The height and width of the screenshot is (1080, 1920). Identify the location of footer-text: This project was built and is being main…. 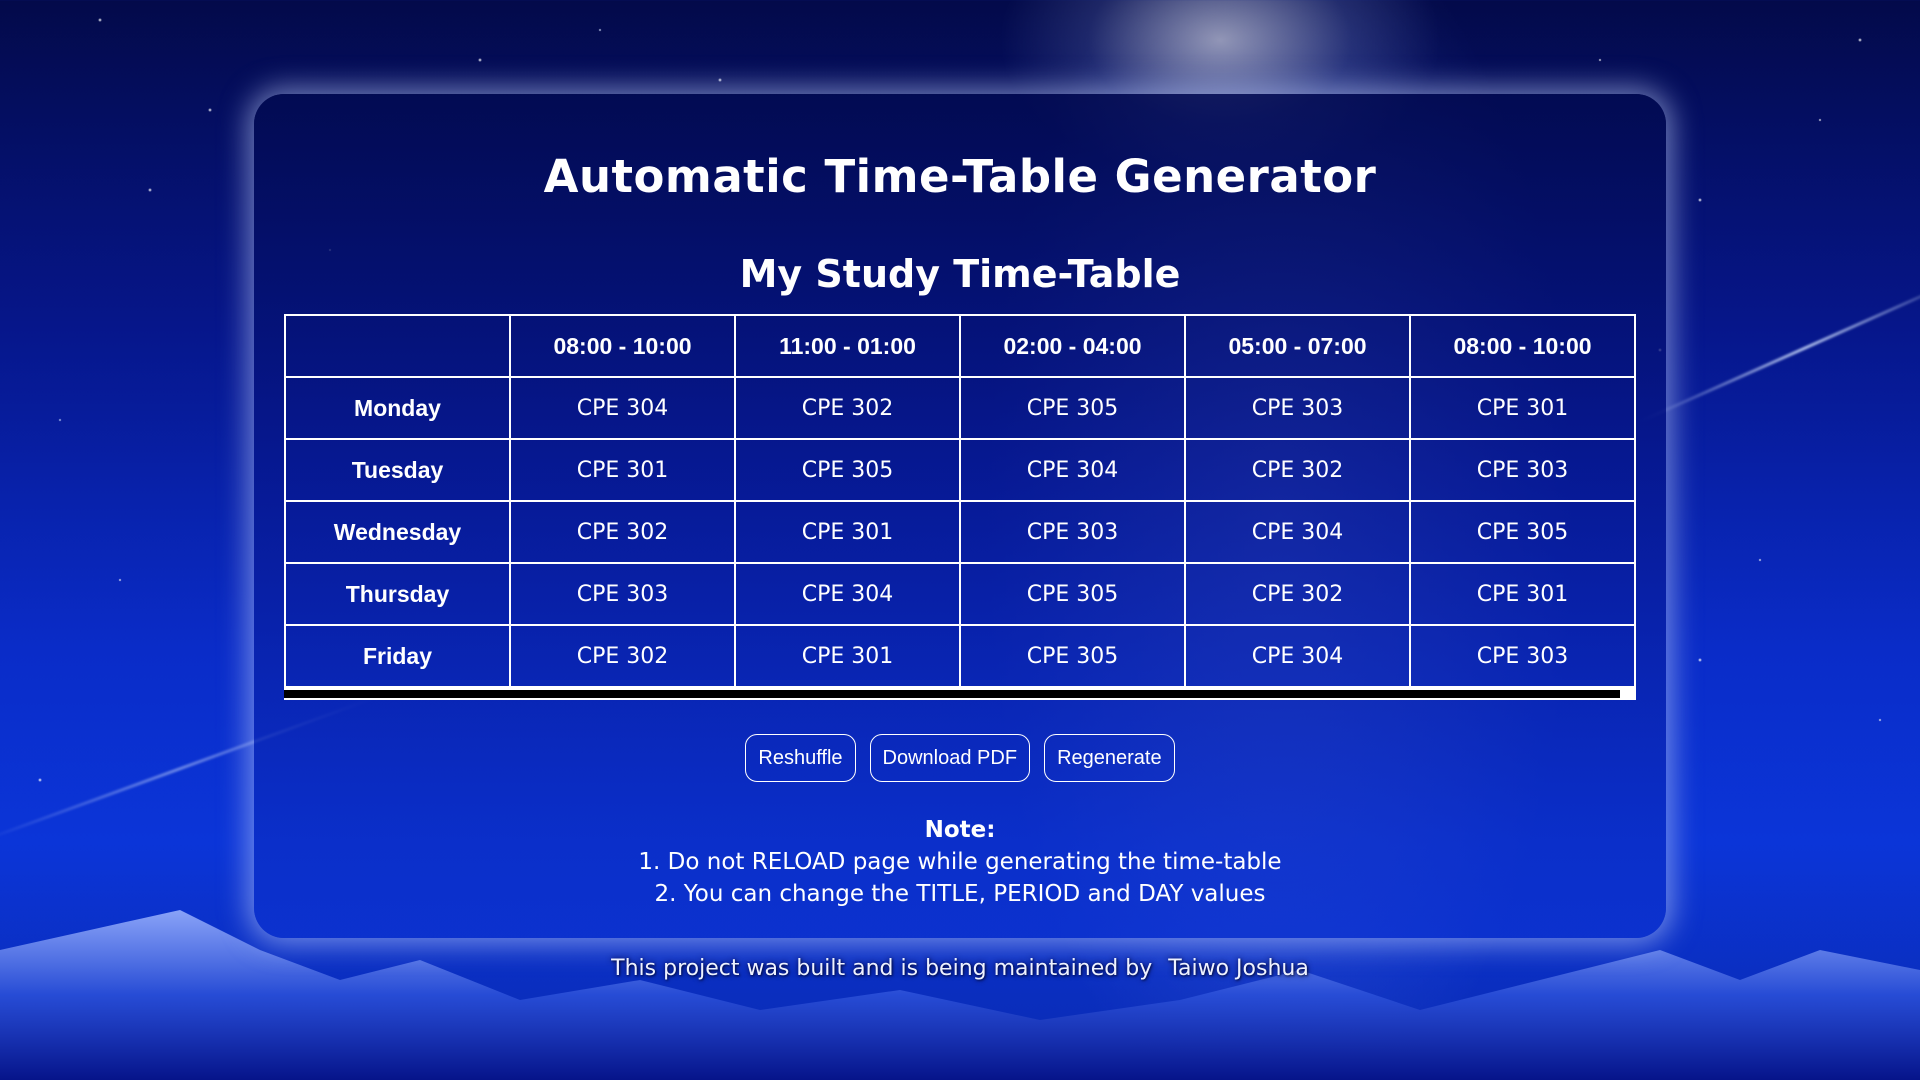
(882, 968).